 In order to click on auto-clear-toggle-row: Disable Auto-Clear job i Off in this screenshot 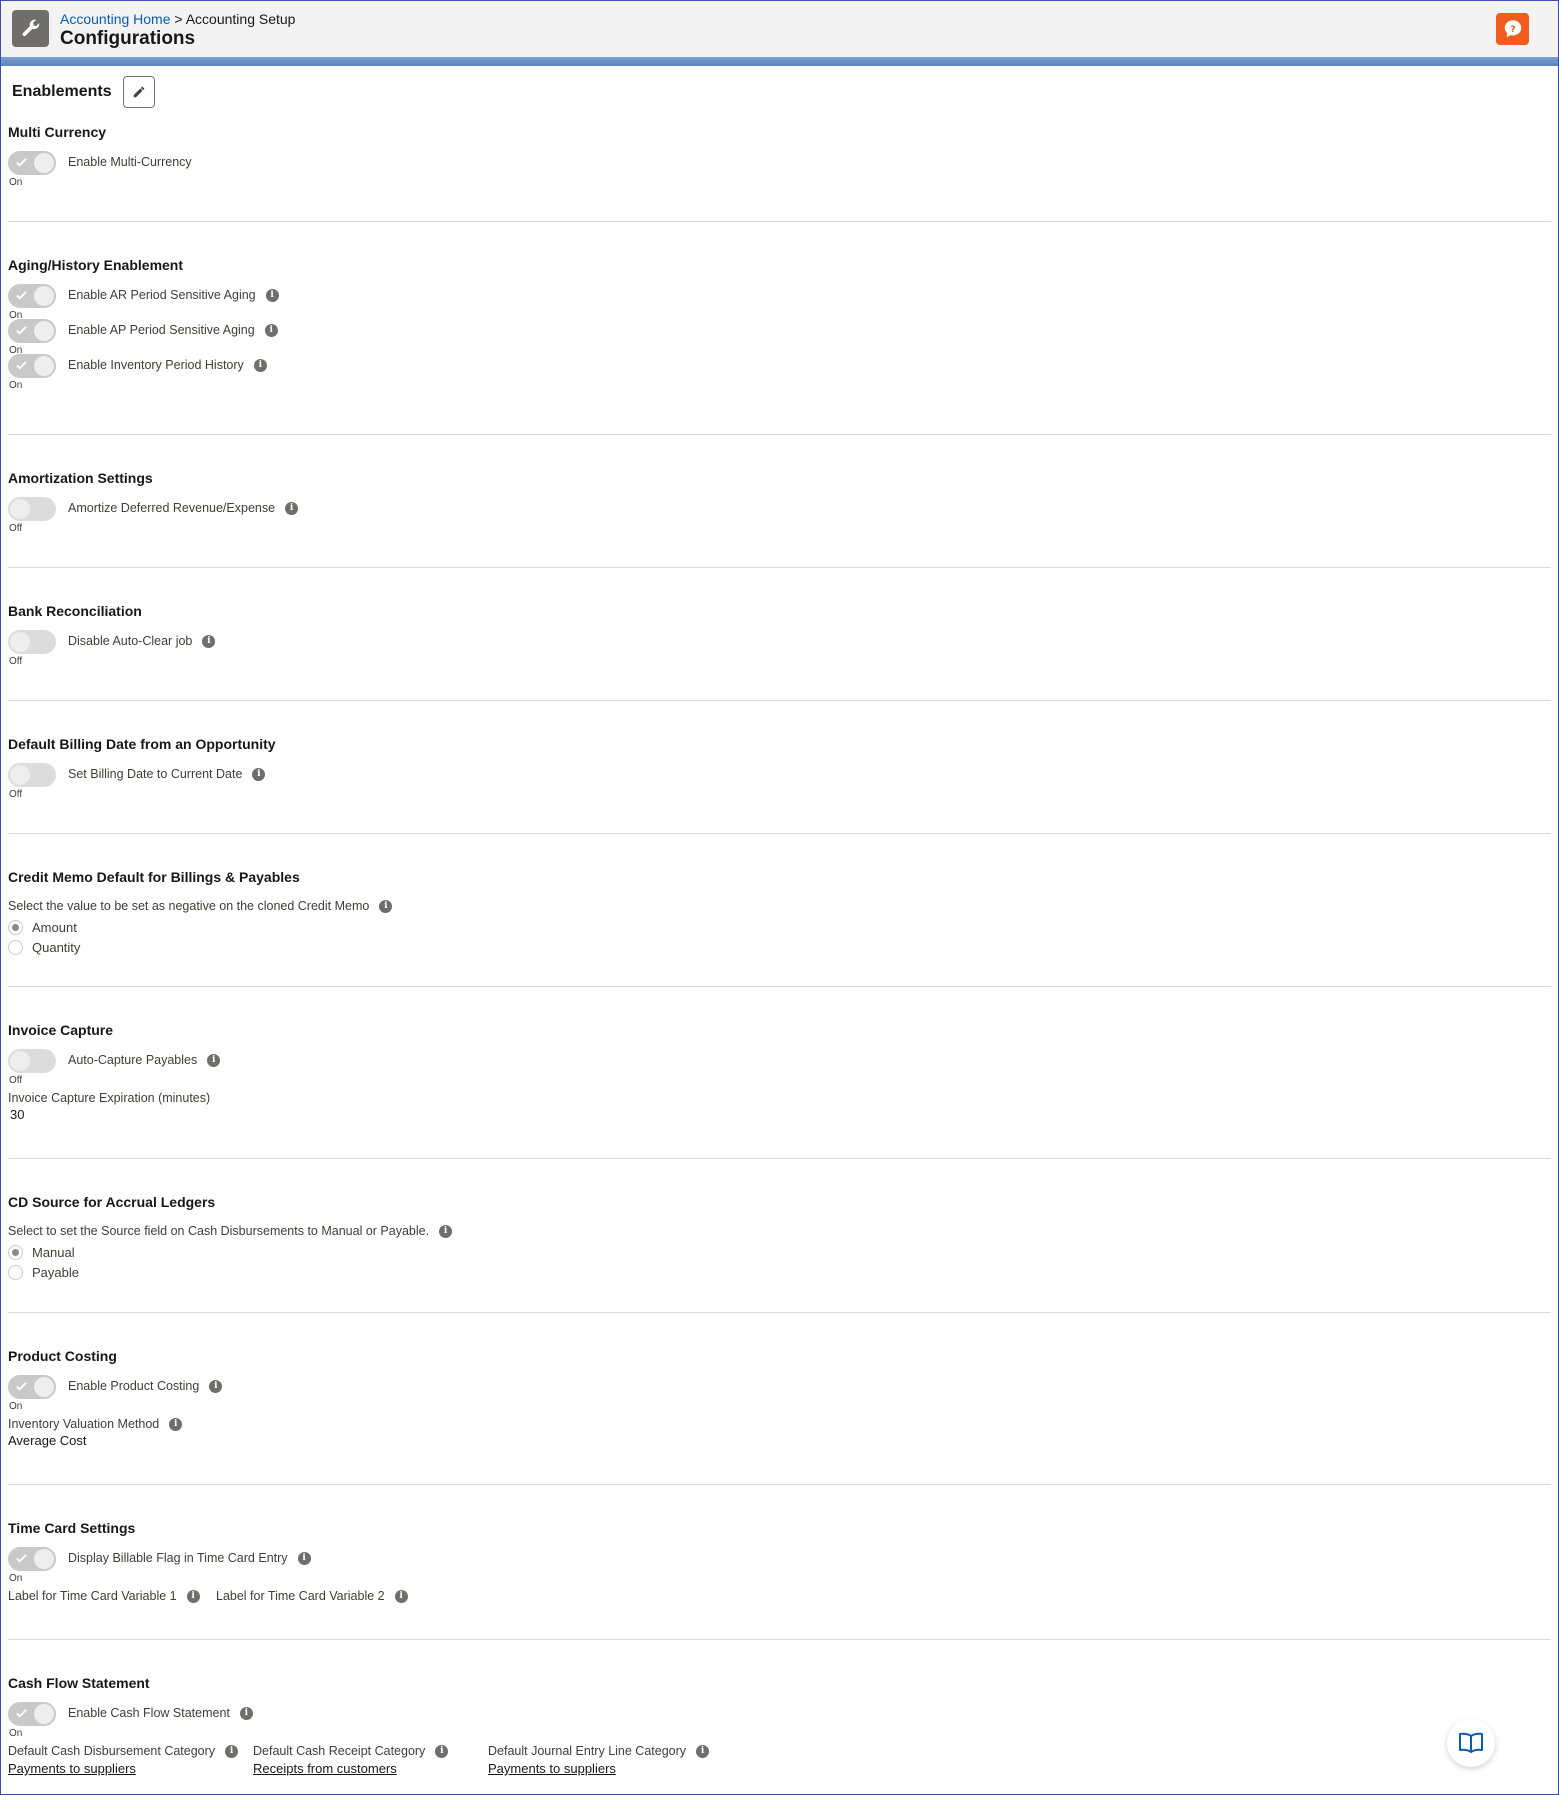, I will do `click(779, 650)`.